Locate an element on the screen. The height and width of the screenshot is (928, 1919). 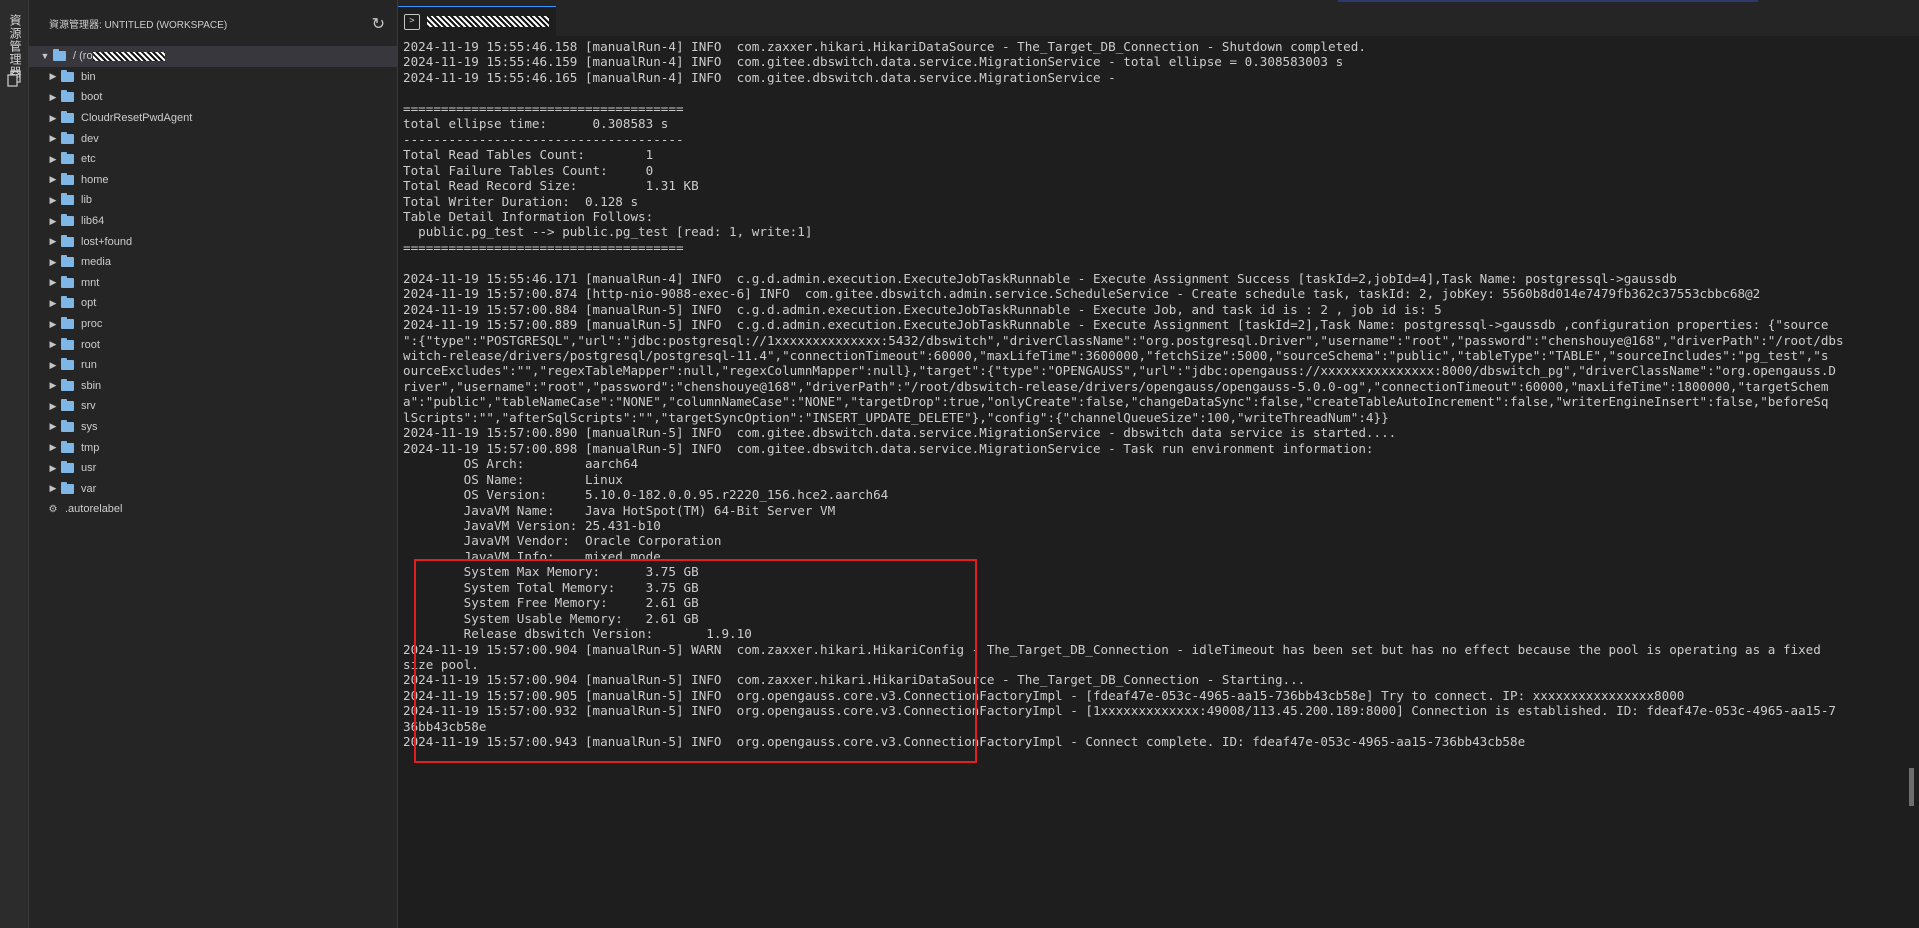
tab-terminal: > is located at coordinates (477, 21).